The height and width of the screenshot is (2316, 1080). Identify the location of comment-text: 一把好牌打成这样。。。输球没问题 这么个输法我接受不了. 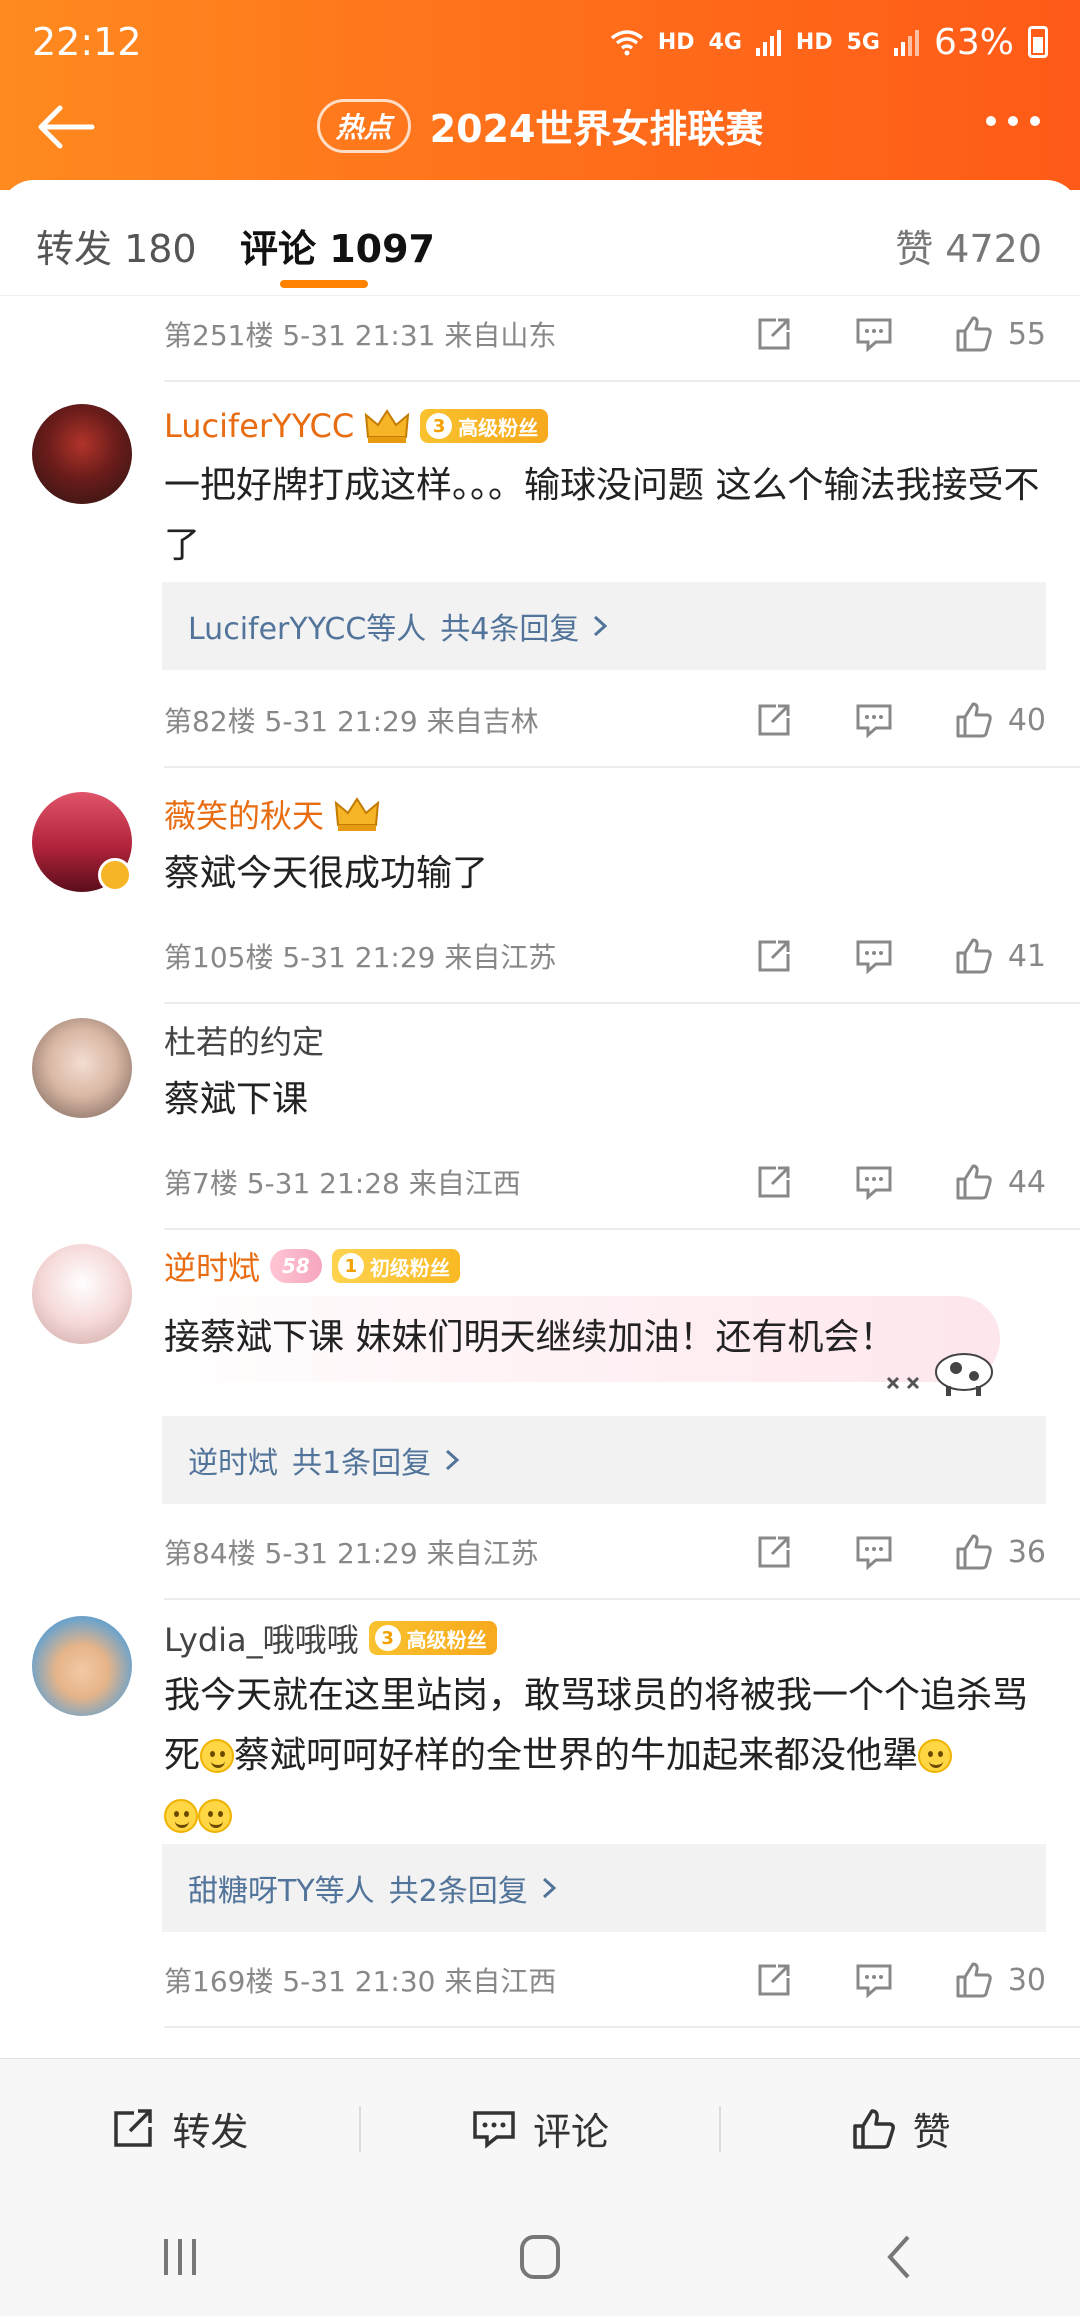
(602, 515).